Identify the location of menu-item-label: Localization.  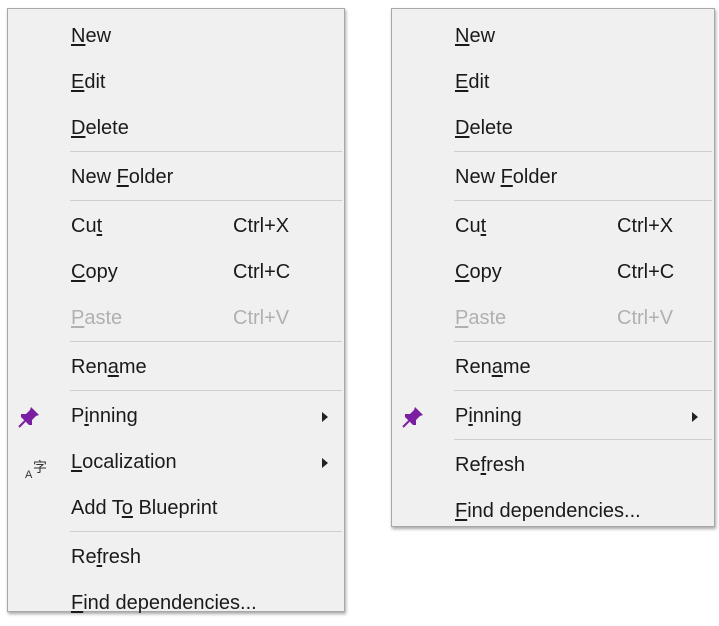
(124, 462).